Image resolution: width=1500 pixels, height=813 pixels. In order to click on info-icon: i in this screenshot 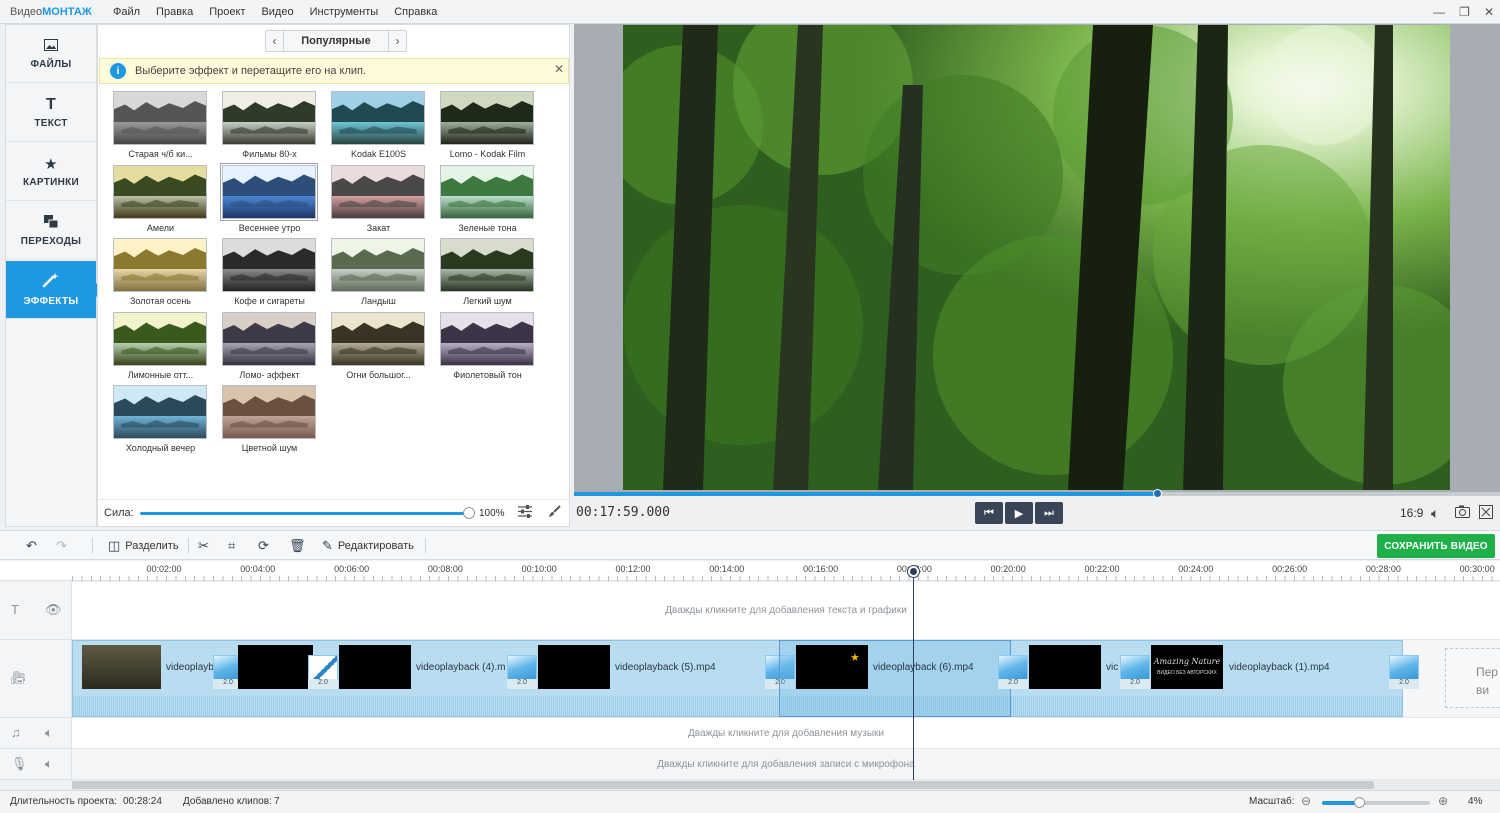, I will do `click(118, 71)`.